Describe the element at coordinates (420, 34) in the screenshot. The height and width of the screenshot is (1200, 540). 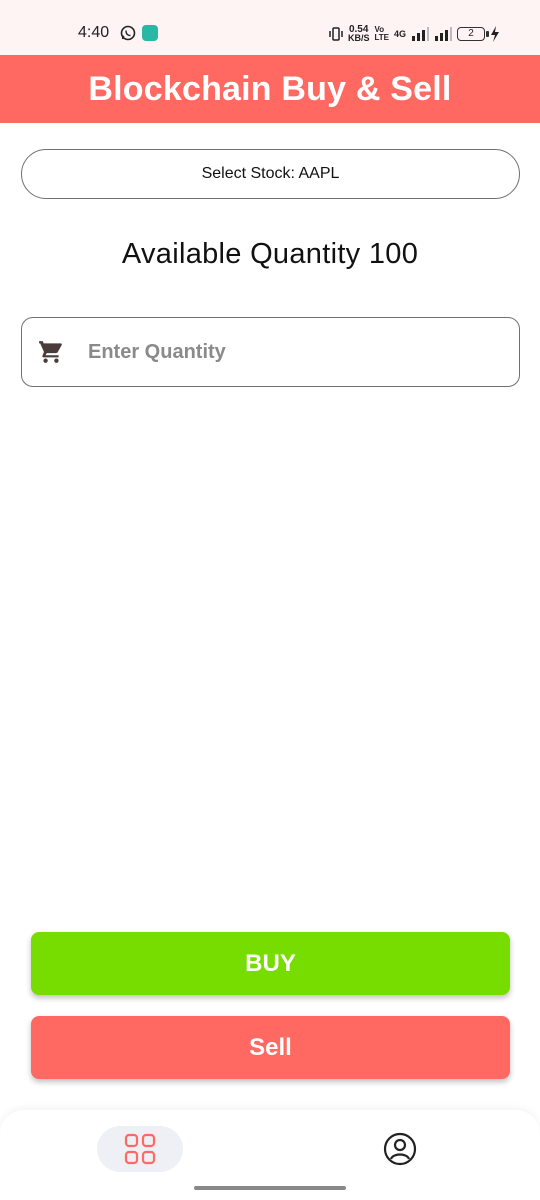
I see `signal-icon` at that location.